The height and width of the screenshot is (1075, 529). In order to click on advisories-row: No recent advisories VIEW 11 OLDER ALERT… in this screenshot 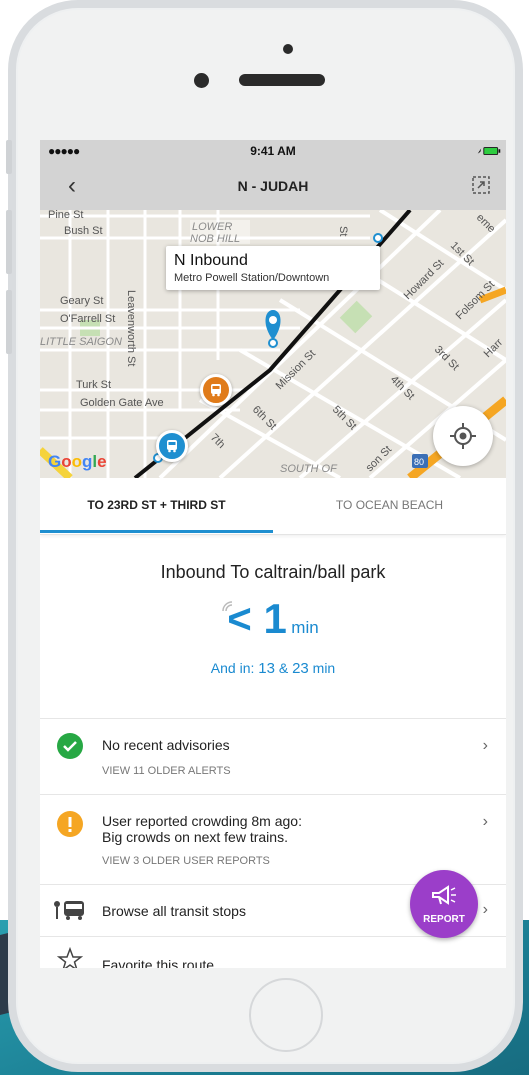, I will do `click(273, 756)`.